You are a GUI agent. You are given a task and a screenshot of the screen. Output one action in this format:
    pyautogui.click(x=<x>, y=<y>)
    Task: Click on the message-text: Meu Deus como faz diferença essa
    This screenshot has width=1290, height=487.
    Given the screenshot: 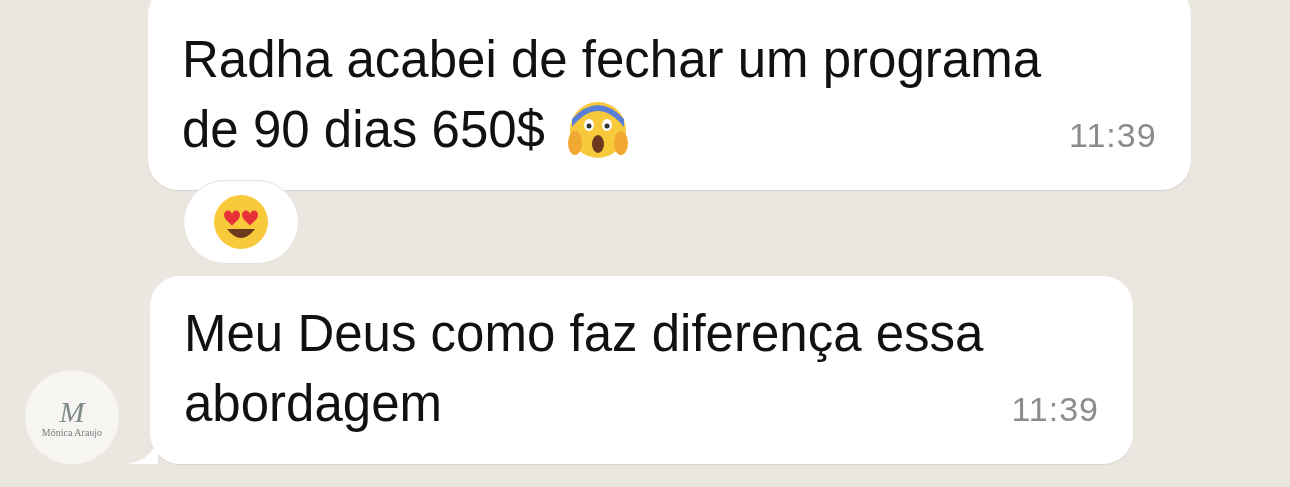 What is the action you would take?
    pyautogui.click(x=584, y=334)
    